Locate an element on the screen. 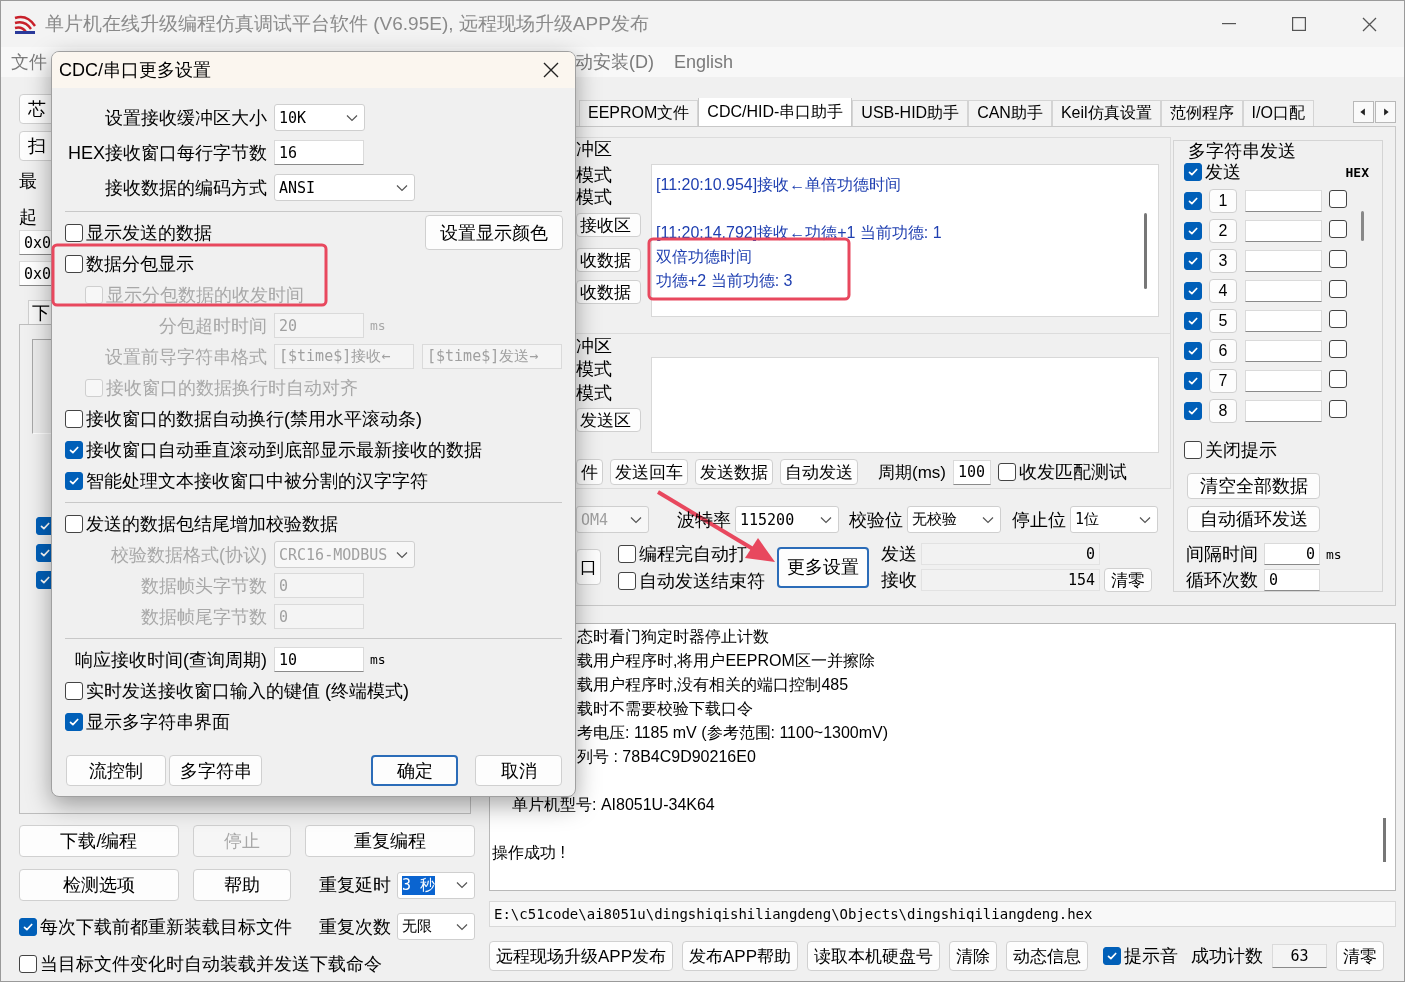 Image resolution: width=1405 pixels, height=982 pixels. field-label: 周期(ms) is located at coordinates (912, 472).